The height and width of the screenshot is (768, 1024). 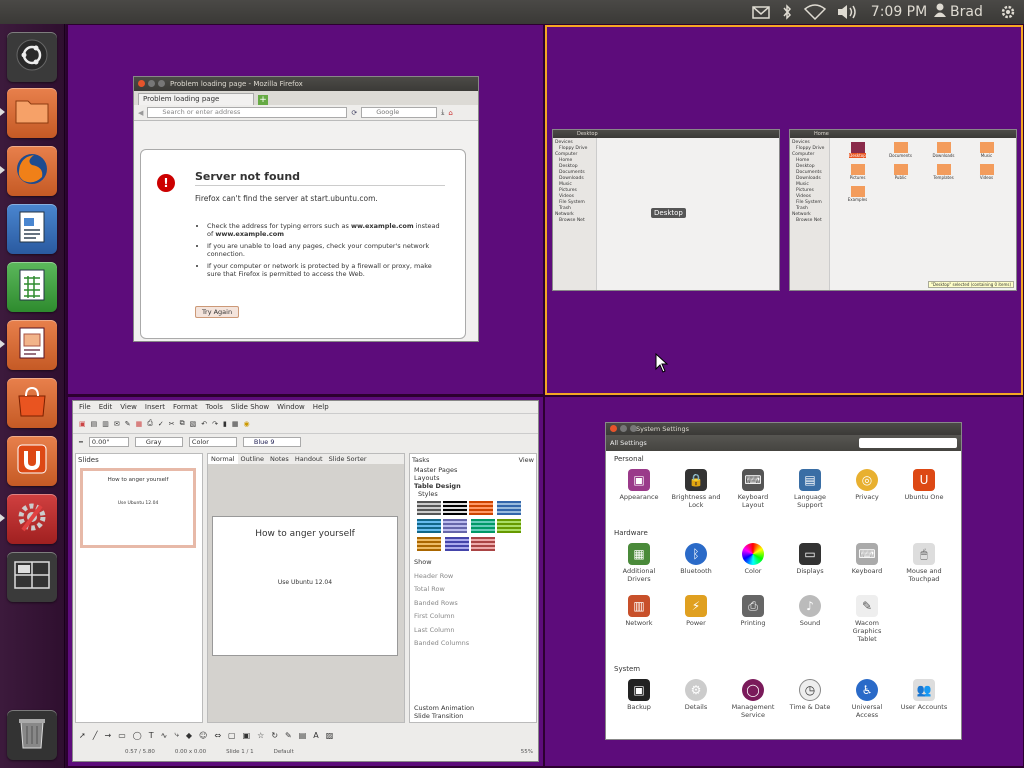 What do you see at coordinates (32, 461) in the screenshot?
I see `ubuntu-one-launcher` at bounding box center [32, 461].